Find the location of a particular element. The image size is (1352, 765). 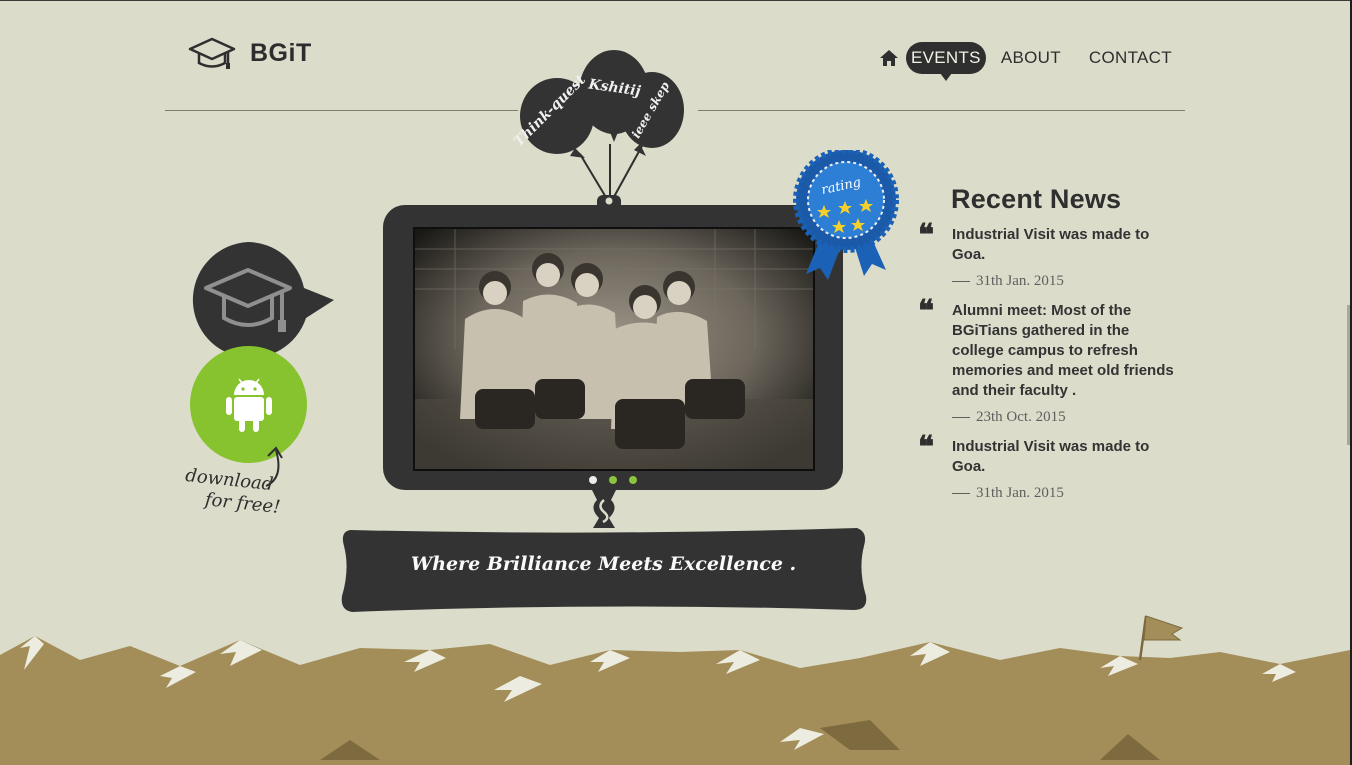

main-nav: EVENTS ABOUT CONTACT is located at coordinates (1026, 61).